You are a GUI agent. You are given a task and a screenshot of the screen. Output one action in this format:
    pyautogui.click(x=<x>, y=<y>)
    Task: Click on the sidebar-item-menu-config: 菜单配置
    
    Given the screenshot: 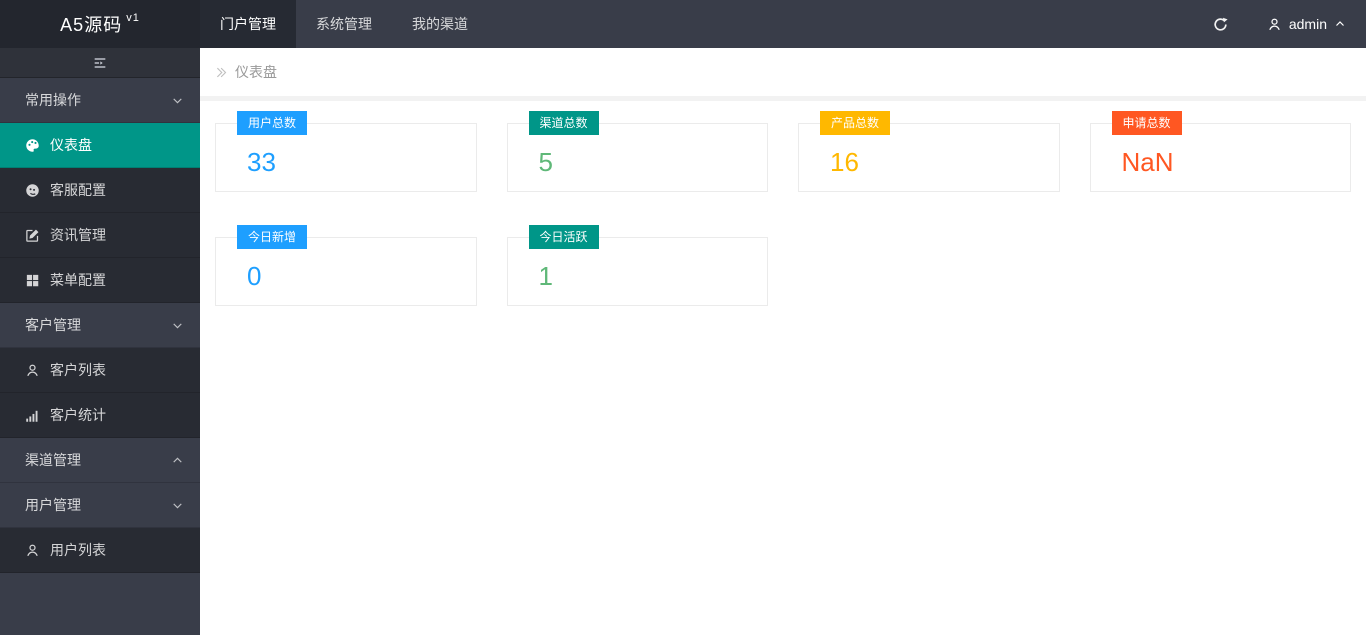 What is the action you would take?
    pyautogui.click(x=100, y=280)
    